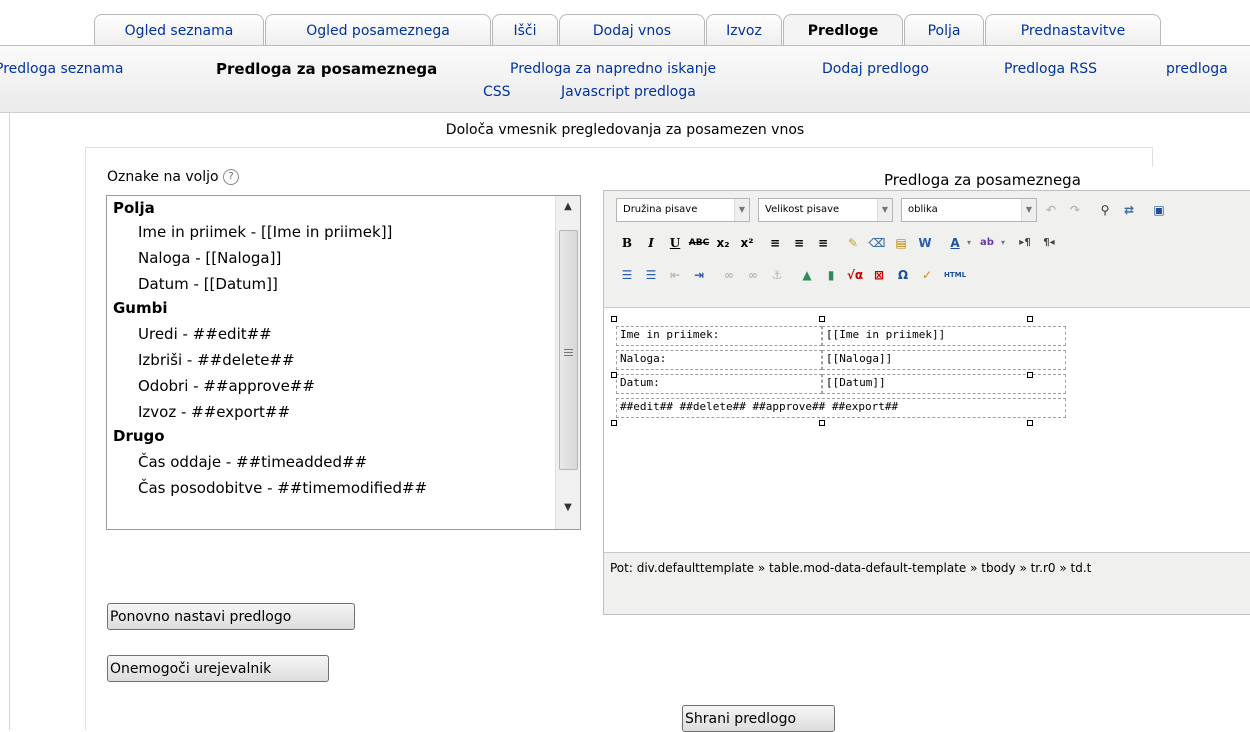  I want to click on tab-search: Išči, so click(525, 30).